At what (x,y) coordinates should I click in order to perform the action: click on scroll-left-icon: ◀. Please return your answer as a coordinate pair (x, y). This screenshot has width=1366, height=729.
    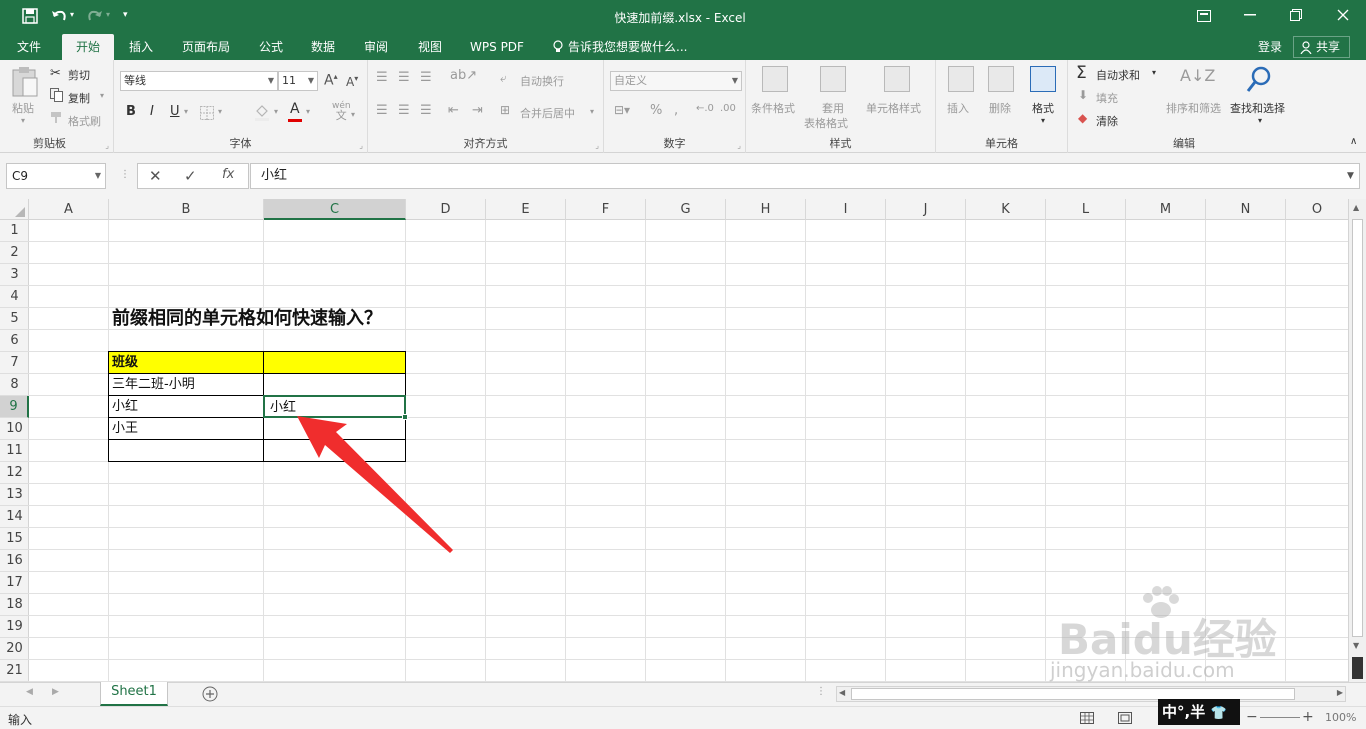
    Looking at the image, I should click on (842, 692).